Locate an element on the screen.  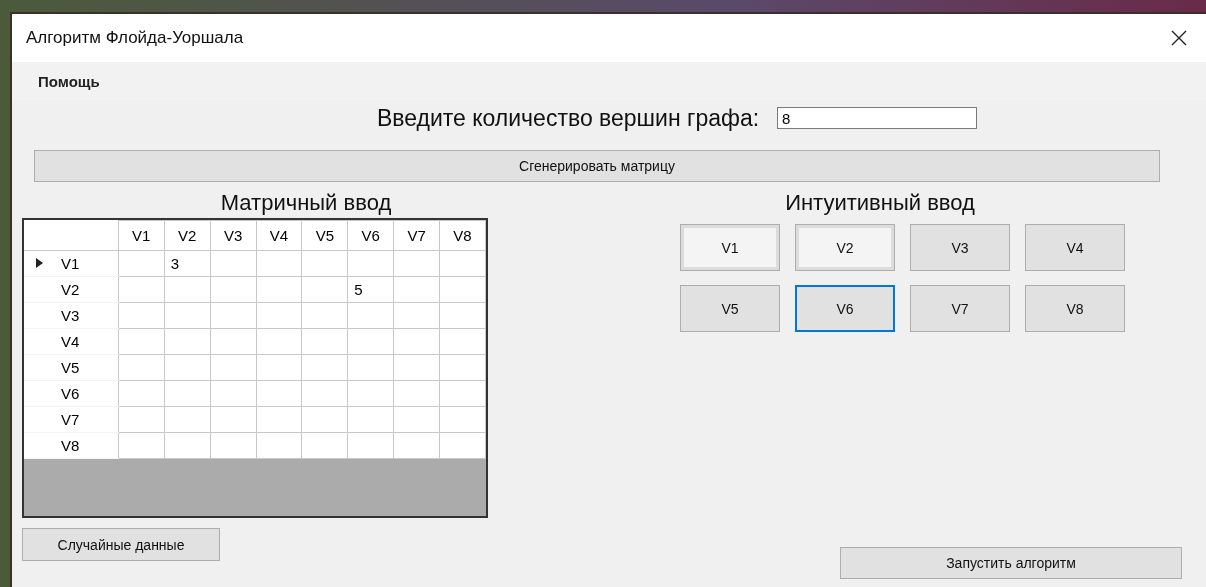
section-title: Матричный ввод is located at coordinates (306, 203).